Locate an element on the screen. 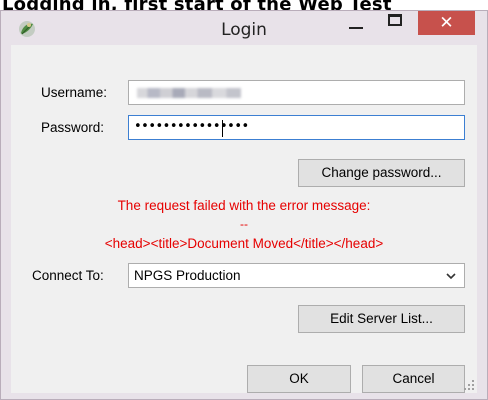  error-message-line2: -- is located at coordinates (244, 224).